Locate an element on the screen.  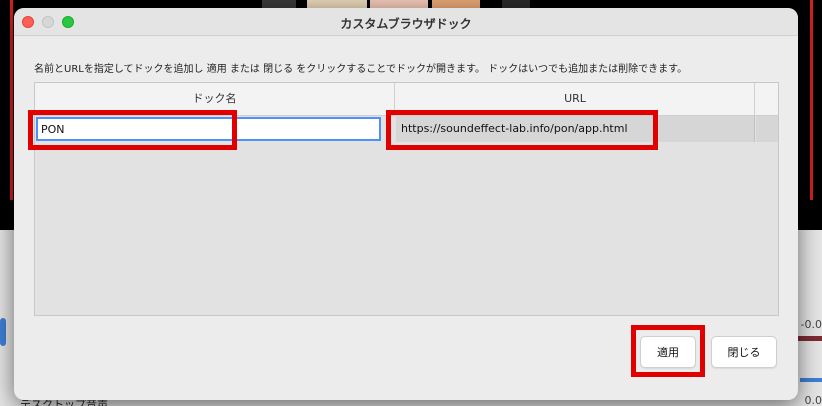
app-scroll-indicator is located at coordinates (3, 332).